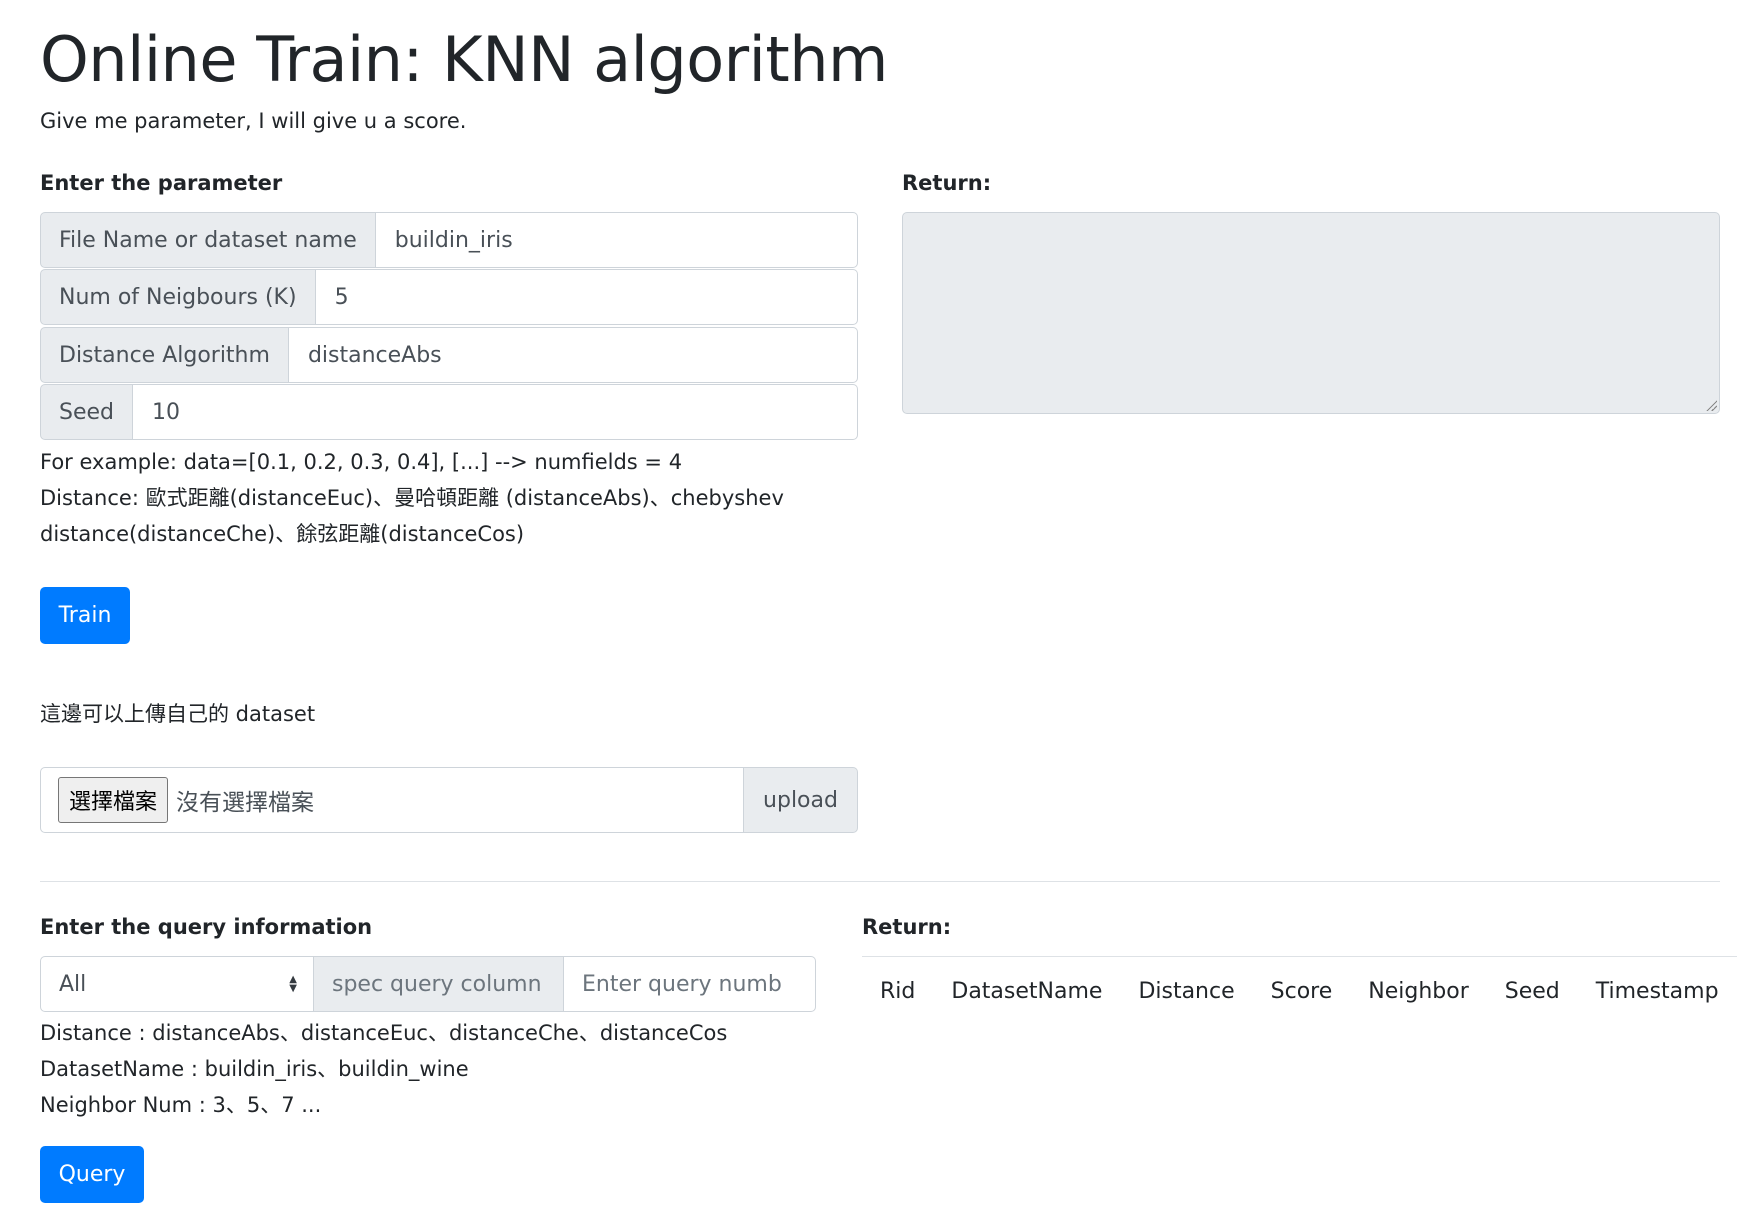 The image size is (1764, 1213). I want to click on distance-input: distanceAbs, so click(573, 355).